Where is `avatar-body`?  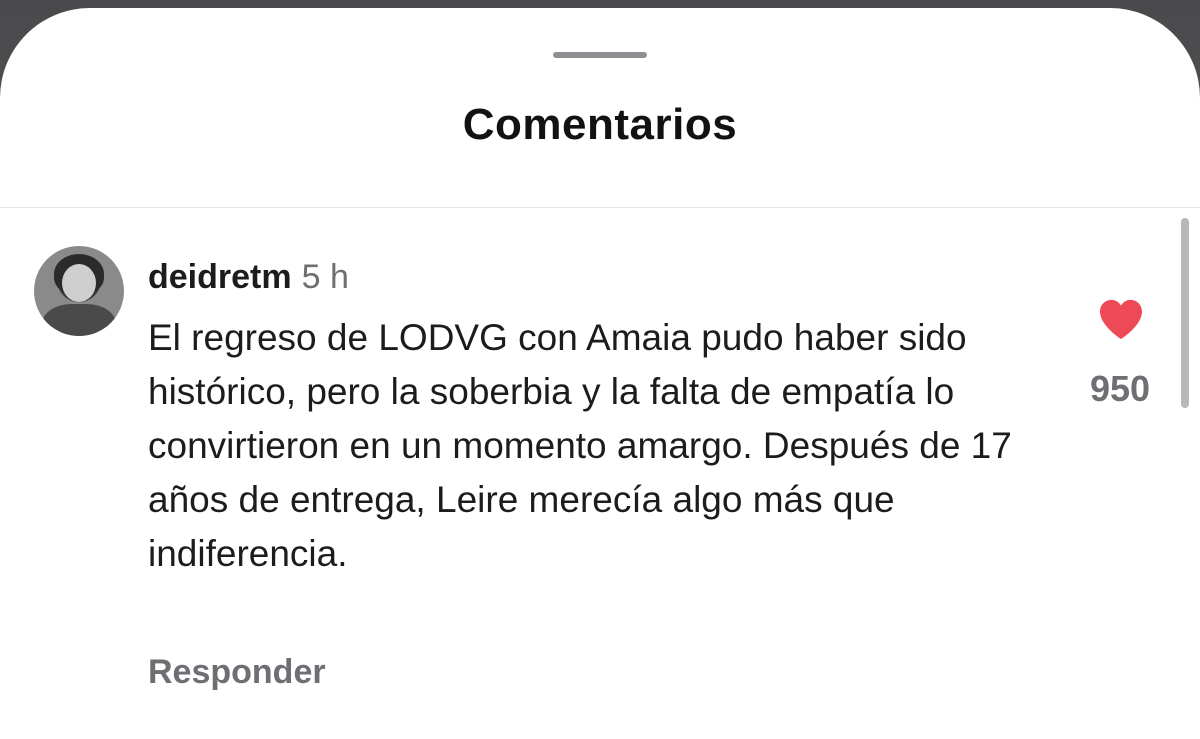
avatar-body is located at coordinates (79, 320).